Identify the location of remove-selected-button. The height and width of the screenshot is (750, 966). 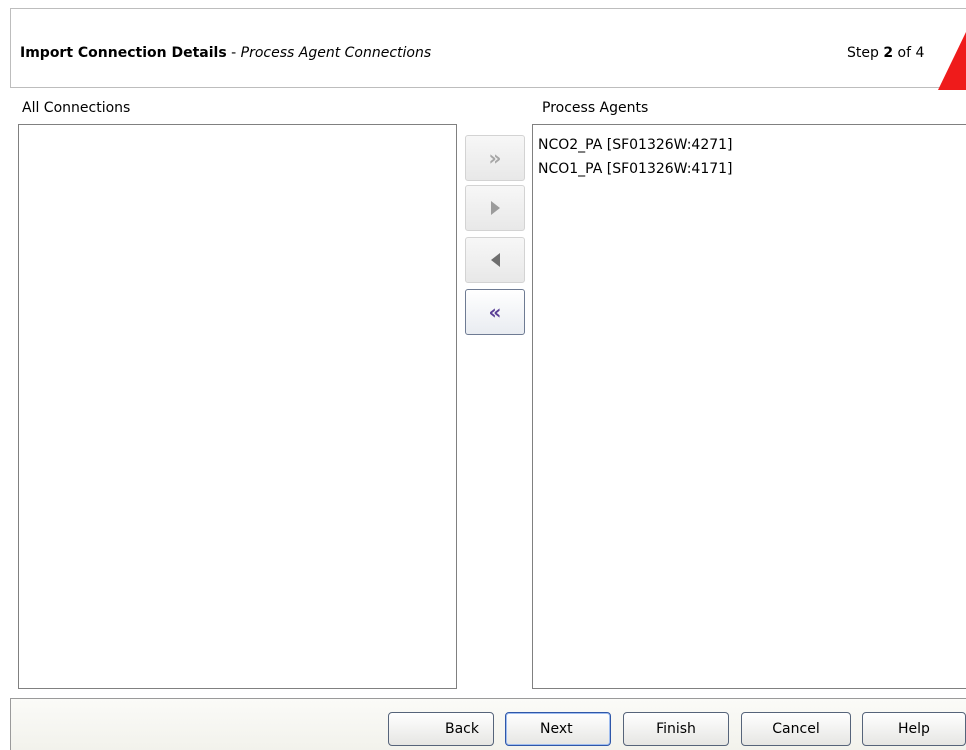
(495, 260).